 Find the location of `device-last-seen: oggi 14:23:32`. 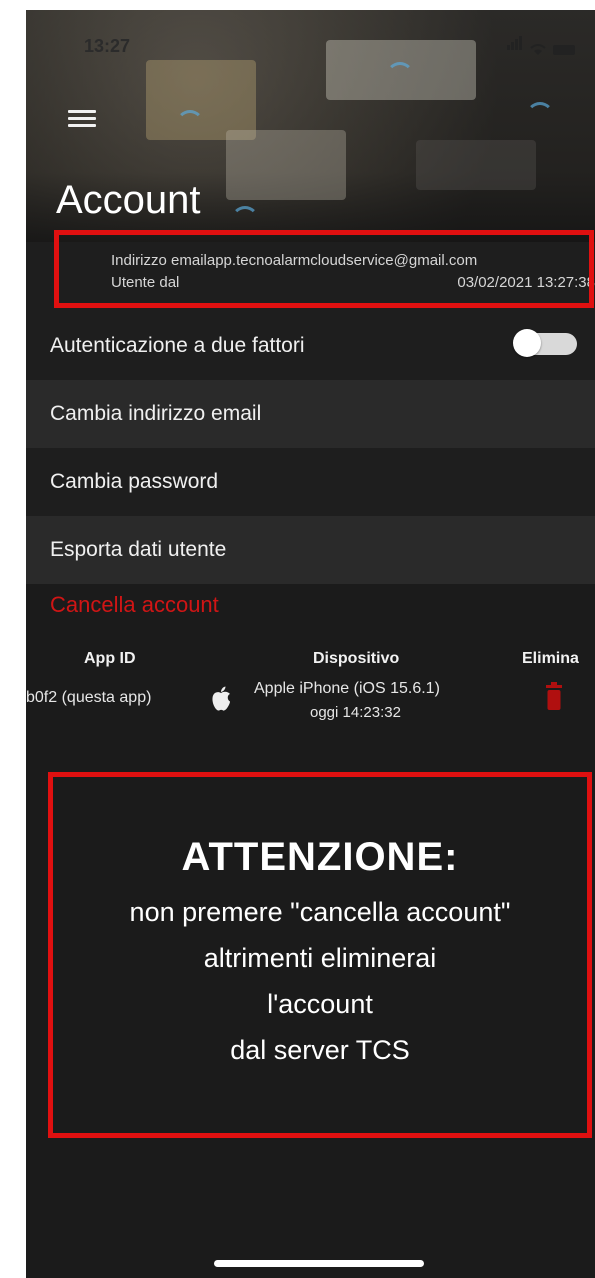

device-last-seen: oggi 14:23:32 is located at coordinates (355, 712).